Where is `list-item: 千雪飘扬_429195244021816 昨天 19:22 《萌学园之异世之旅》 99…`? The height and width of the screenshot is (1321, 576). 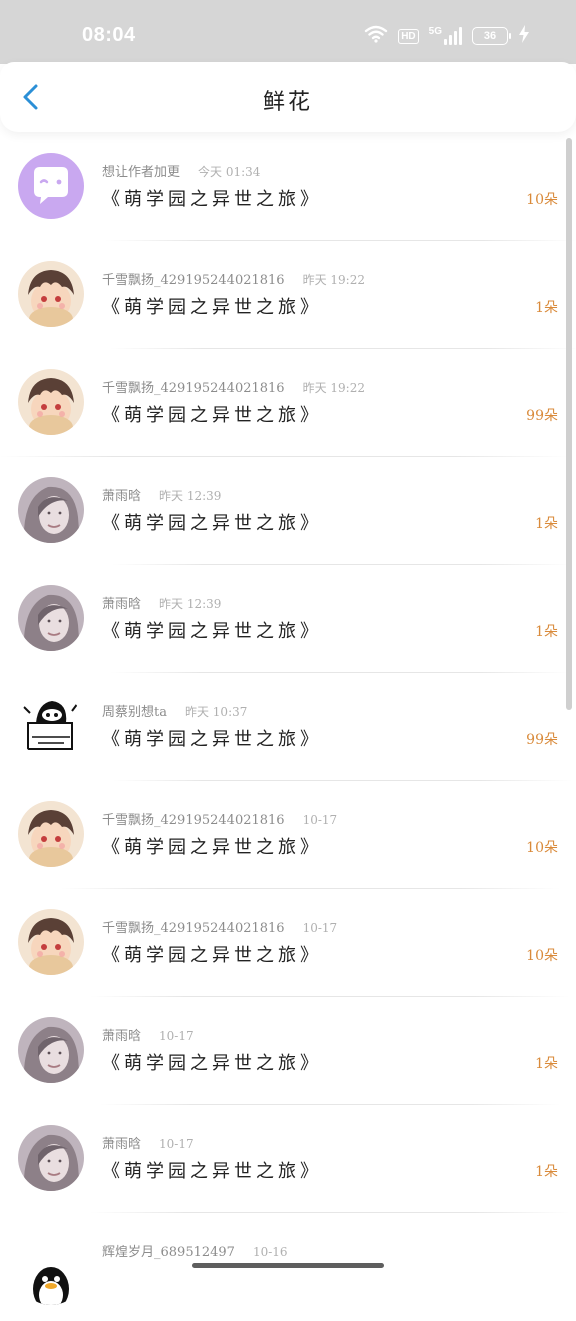 list-item: 千雪飘扬_429195244021816 昨天 19:22 《萌学园之异世之旅》 99… is located at coordinates (284, 403).